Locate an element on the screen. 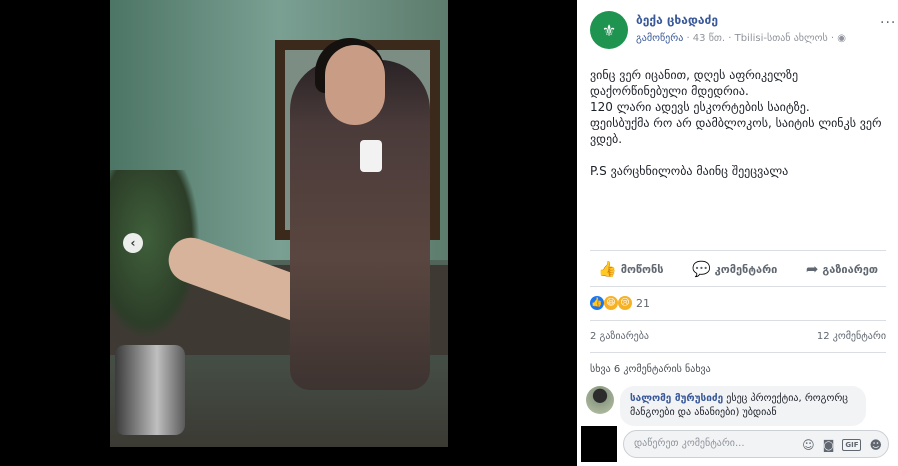 Image resolution: width=898 pixels, height=466 pixels. post-line: 120 ლარი ადევს ესკორტების საიტზე. is located at coordinates (700, 107).